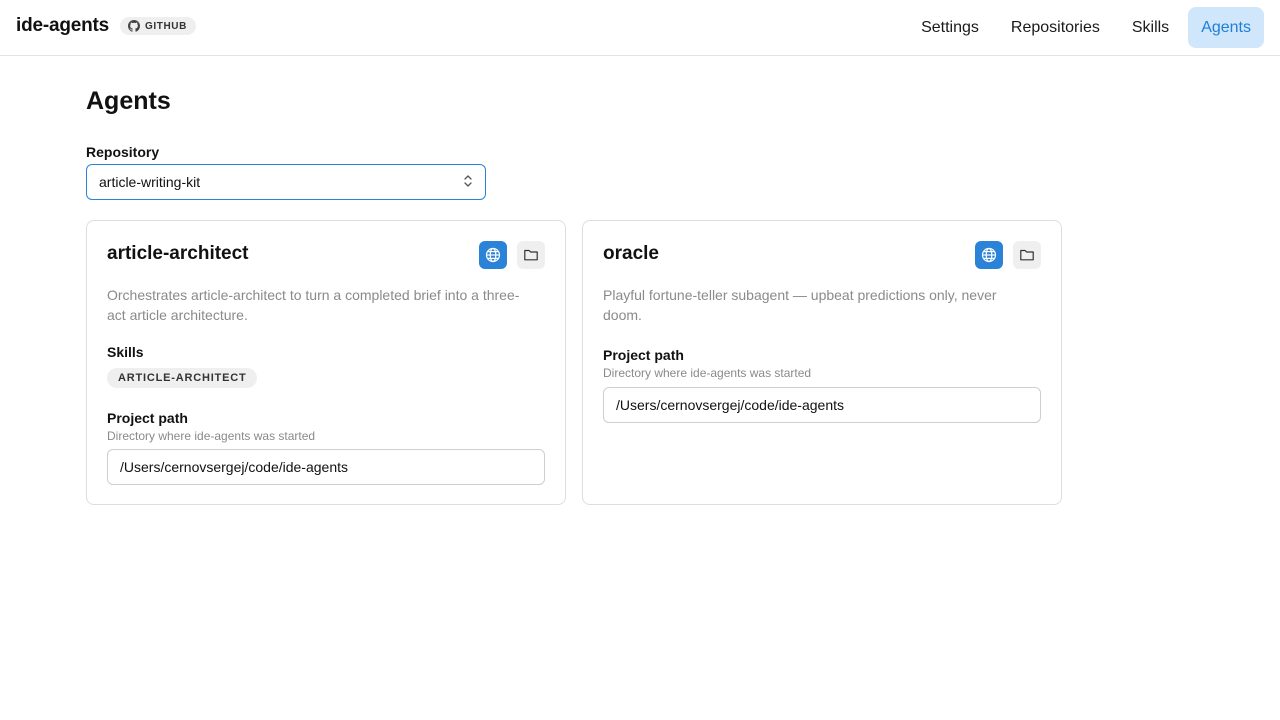 The image size is (1280, 720). Describe the element at coordinates (62, 26) in the screenshot. I see `app-brand: ide-agents` at that location.